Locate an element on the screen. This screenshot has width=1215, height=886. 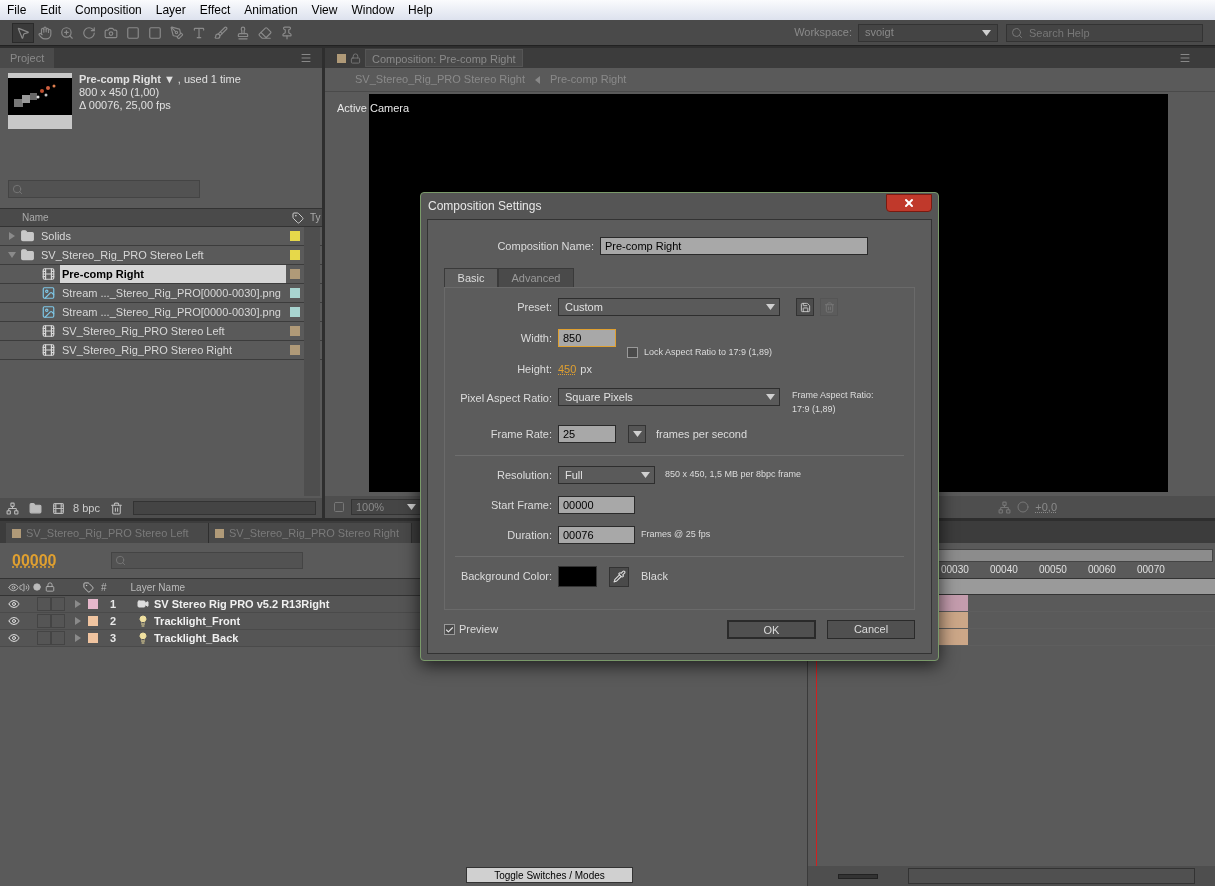
menu-item: View is located at coordinates (324, 10).